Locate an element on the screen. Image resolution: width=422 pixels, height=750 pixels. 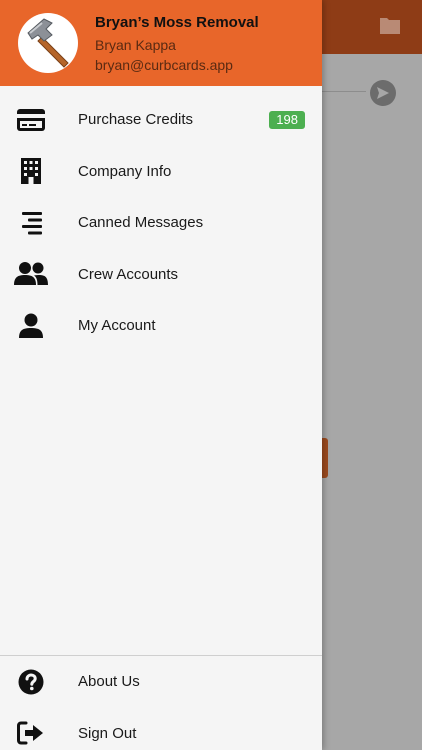
users-icon is located at coordinates (31, 274).